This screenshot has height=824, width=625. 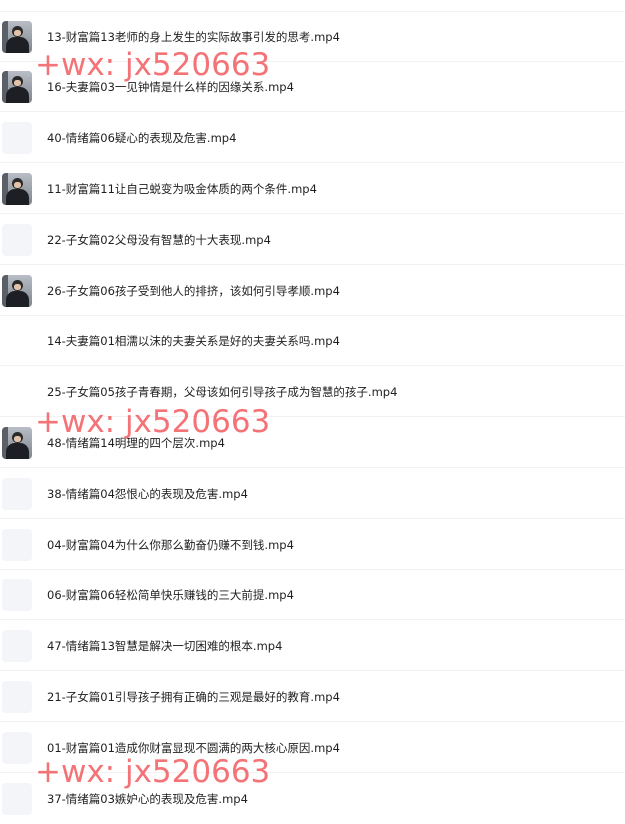 I want to click on file-name: 16-夫妻篇03一见钟情是什么样的因缘关系.mp4, so click(x=170, y=87).